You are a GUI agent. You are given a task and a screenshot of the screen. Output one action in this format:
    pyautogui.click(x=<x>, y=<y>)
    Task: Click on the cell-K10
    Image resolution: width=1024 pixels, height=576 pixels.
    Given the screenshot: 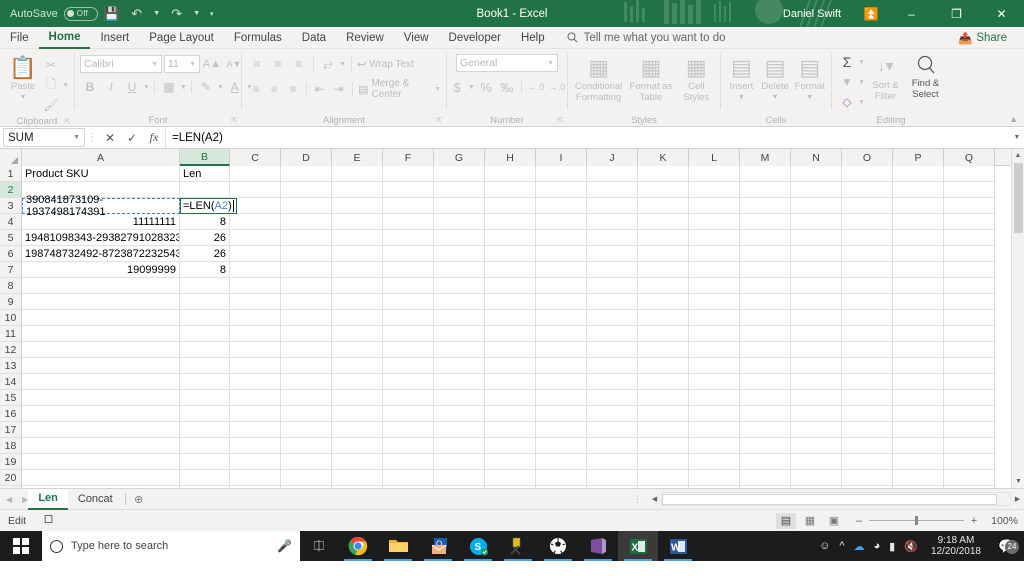 What is the action you would take?
    pyautogui.click(x=663, y=318)
    